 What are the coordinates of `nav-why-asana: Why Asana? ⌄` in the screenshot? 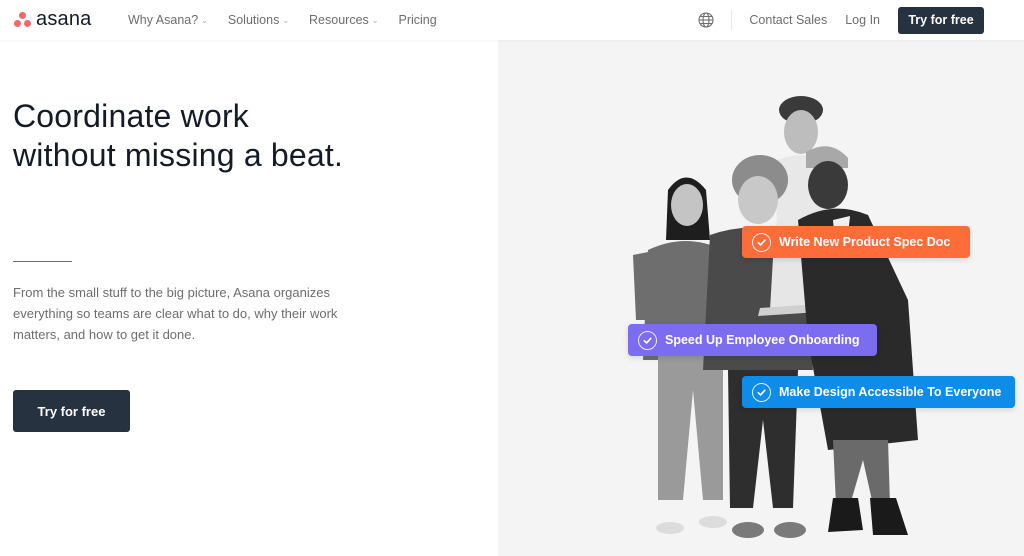 It's located at (168, 20).